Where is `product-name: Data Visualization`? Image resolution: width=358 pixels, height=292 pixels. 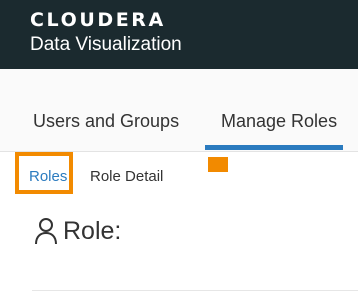
product-name: Data Visualization is located at coordinates (106, 44).